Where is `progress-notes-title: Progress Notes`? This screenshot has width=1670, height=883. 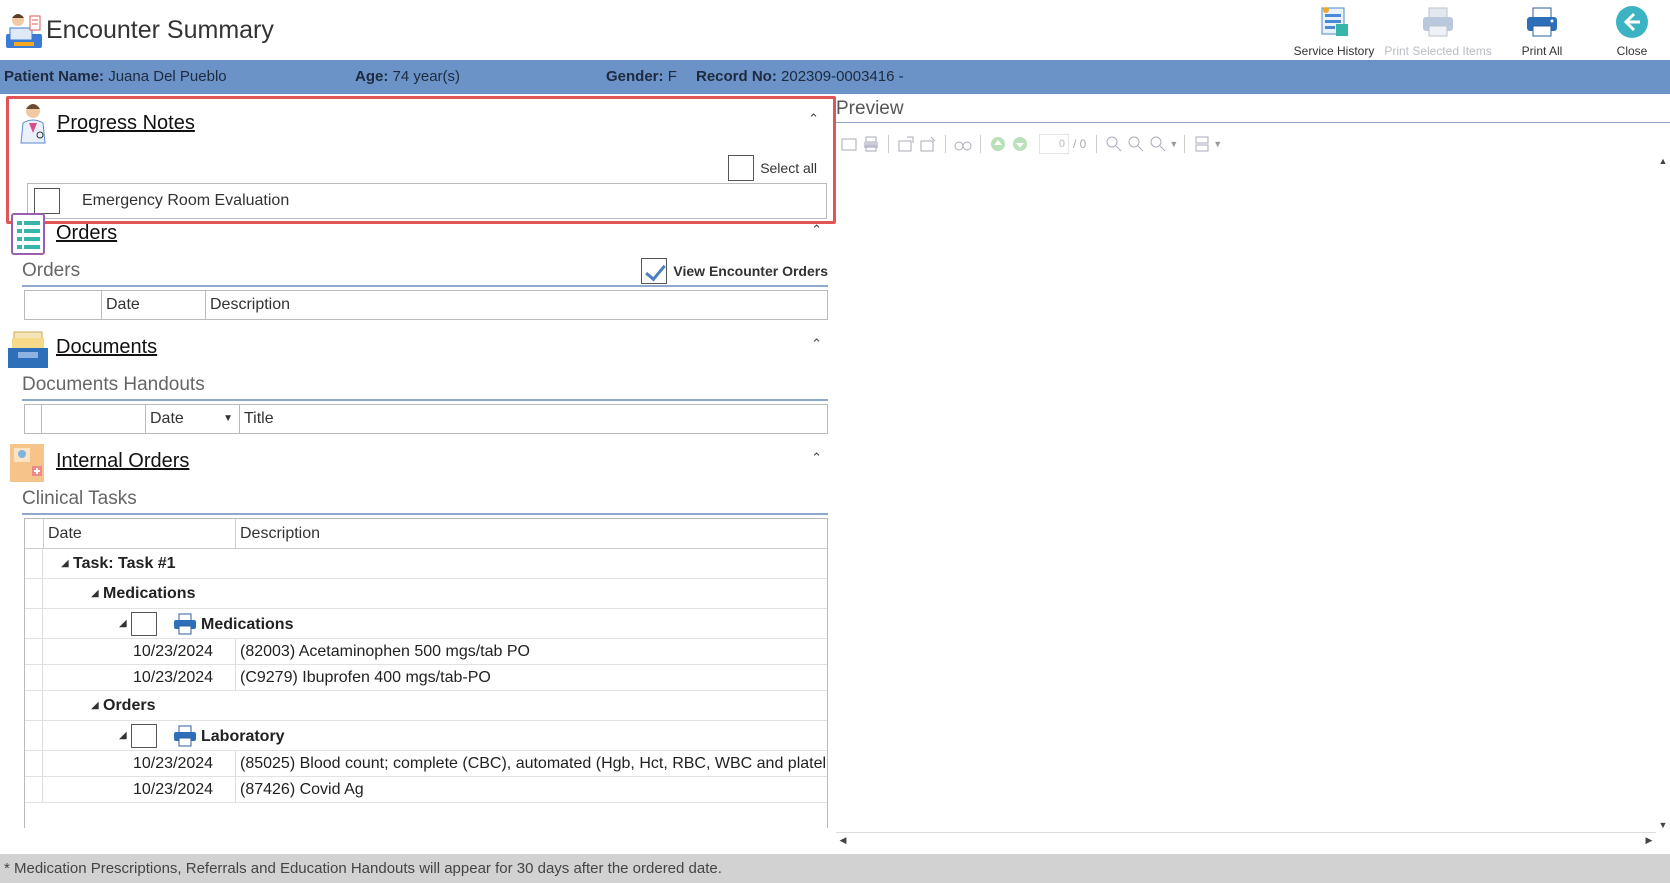
progress-notes-title: Progress Notes is located at coordinates (126, 123).